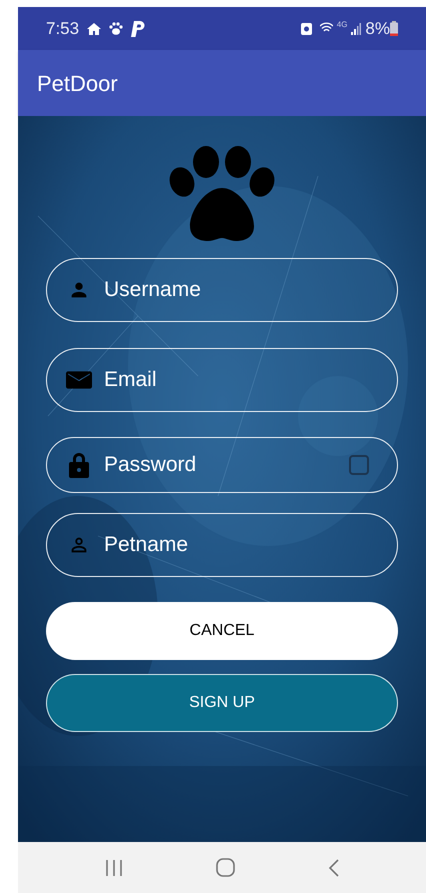 This screenshot has width=426, height=893. Describe the element at coordinates (222, 545) in the screenshot. I see `input-field: Petname` at that location.